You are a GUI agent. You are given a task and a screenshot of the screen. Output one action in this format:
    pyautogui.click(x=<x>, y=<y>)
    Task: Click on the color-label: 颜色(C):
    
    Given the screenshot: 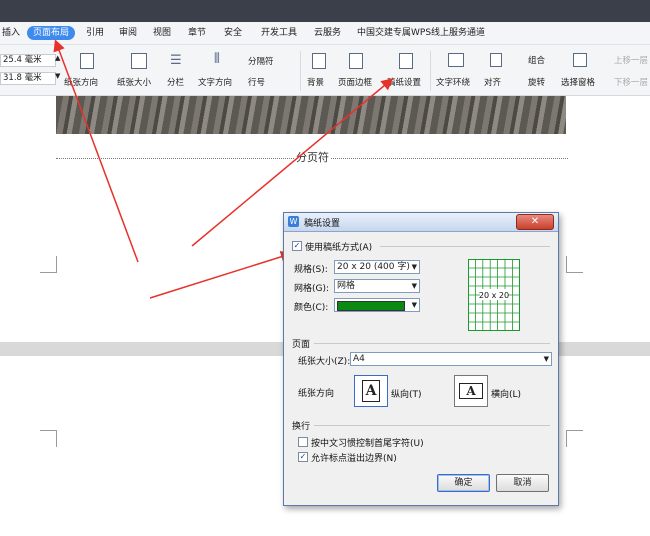 What is the action you would take?
    pyautogui.click(x=311, y=308)
    